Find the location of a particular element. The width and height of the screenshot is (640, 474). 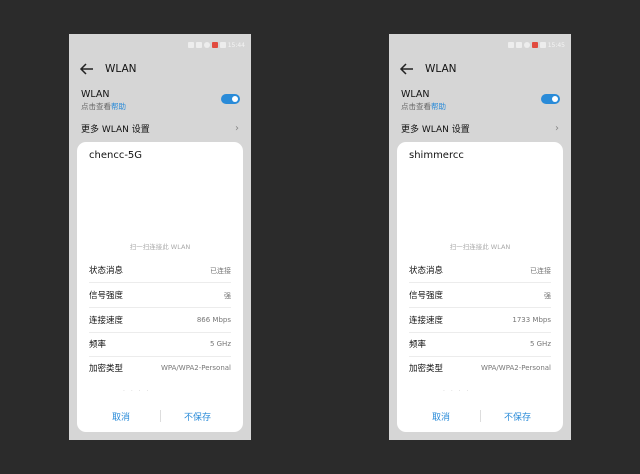

row-speed: 连接速度 866 Mbps is located at coordinates (160, 320).